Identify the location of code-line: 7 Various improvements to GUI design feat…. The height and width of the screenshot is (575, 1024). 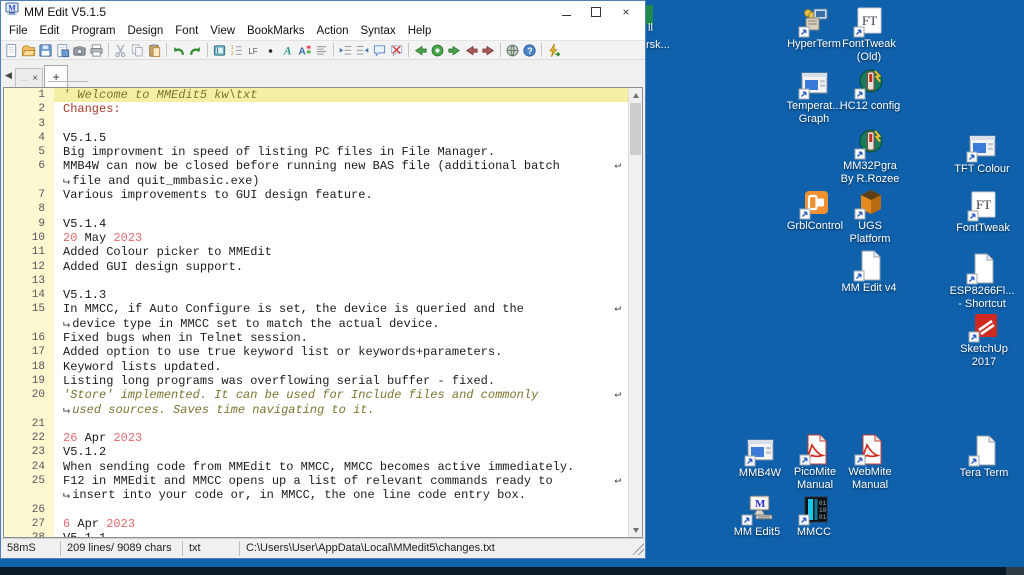
(316, 195).